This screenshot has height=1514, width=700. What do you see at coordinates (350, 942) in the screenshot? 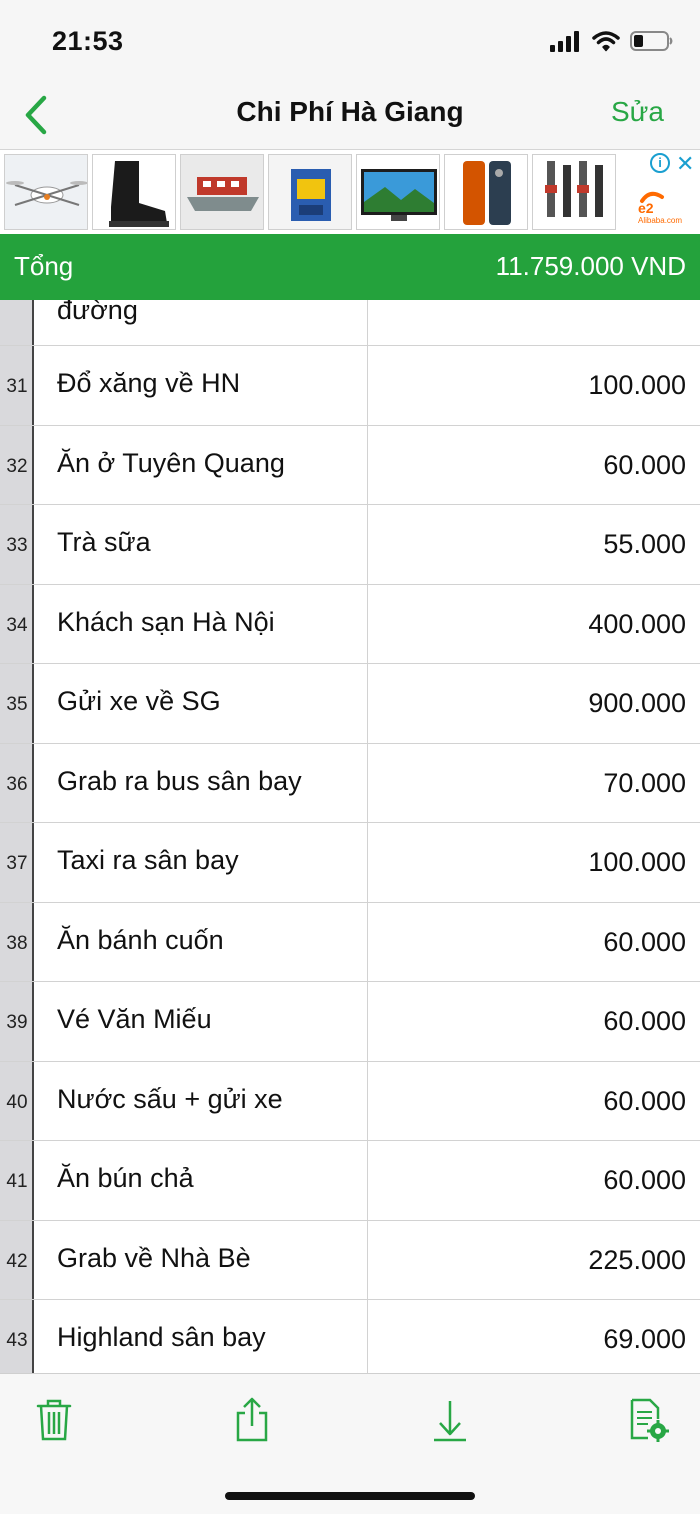
I see `table-row: 38 Ăn bánh cuốn 60.000` at bounding box center [350, 942].